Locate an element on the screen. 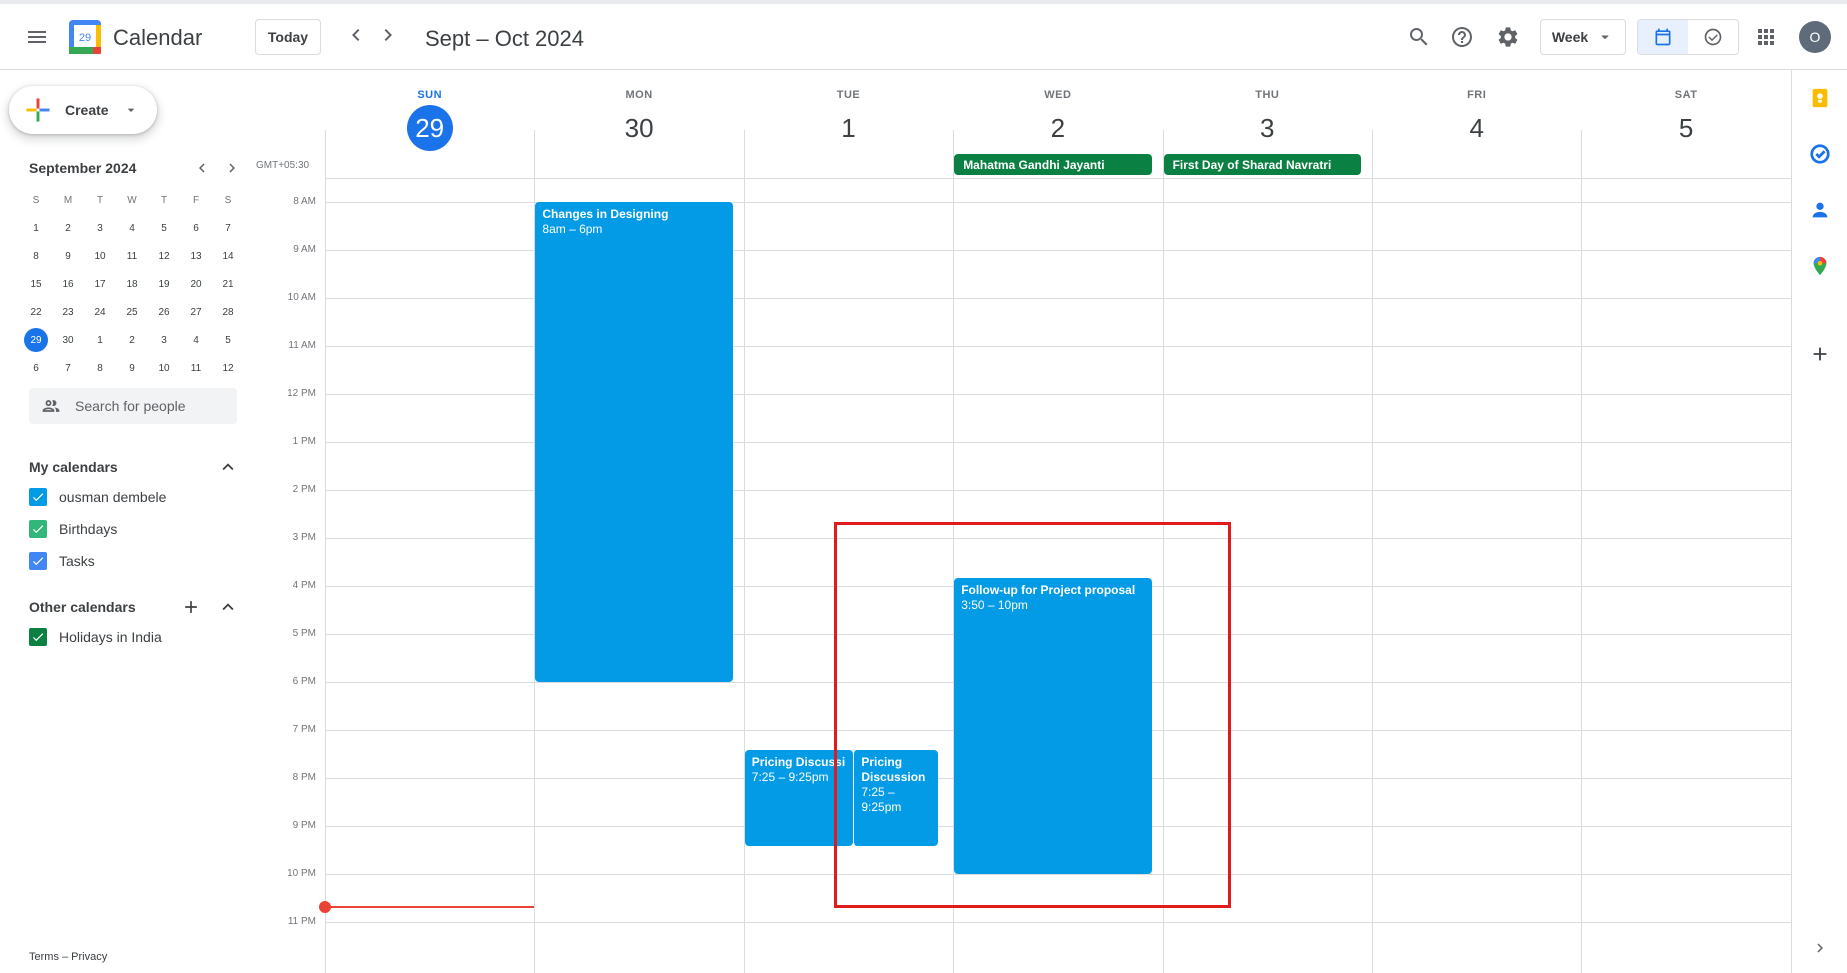  day-header: FRI 4 is located at coordinates (1476, 112).